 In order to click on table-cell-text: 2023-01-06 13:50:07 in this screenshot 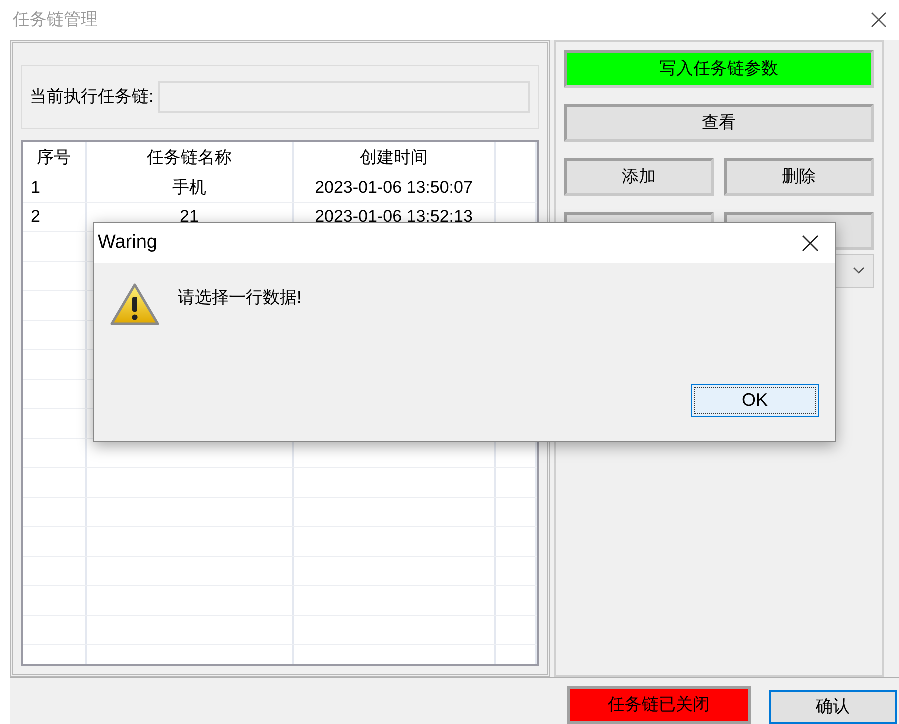, I will do `click(394, 187)`.